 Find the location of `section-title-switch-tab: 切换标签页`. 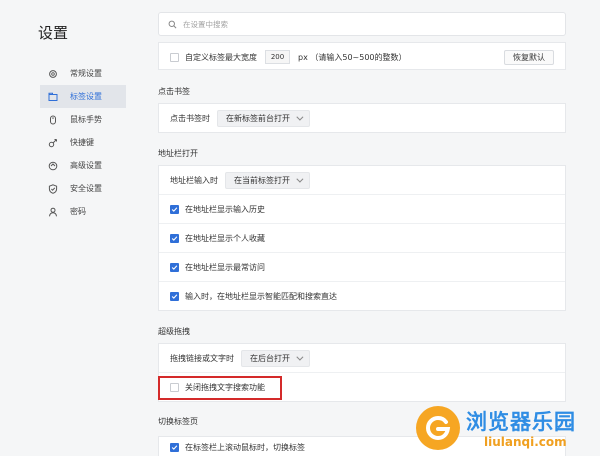

section-title-switch-tab: 切换标签页 is located at coordinates (178, 421).